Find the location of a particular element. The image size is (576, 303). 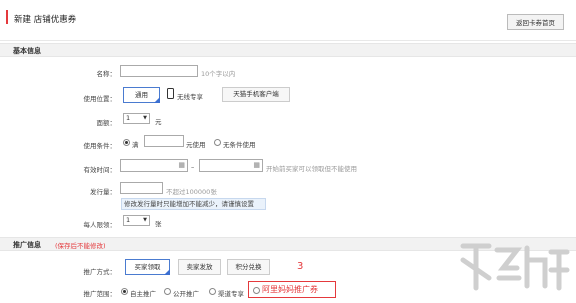

option-label: 通用 is located at coordinates (141, 95).